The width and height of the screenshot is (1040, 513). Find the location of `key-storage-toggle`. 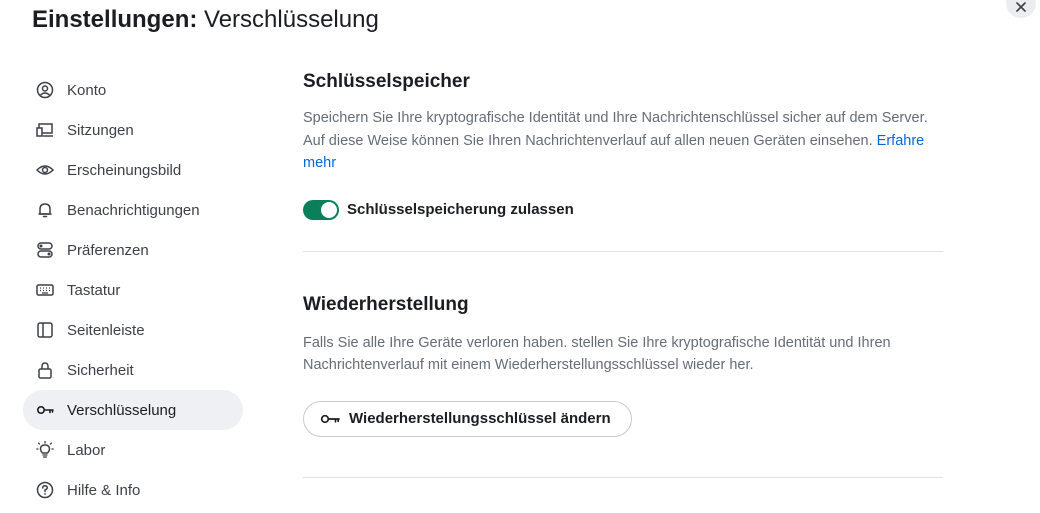

key-storage-toggle is located at coordinates (321, 209).